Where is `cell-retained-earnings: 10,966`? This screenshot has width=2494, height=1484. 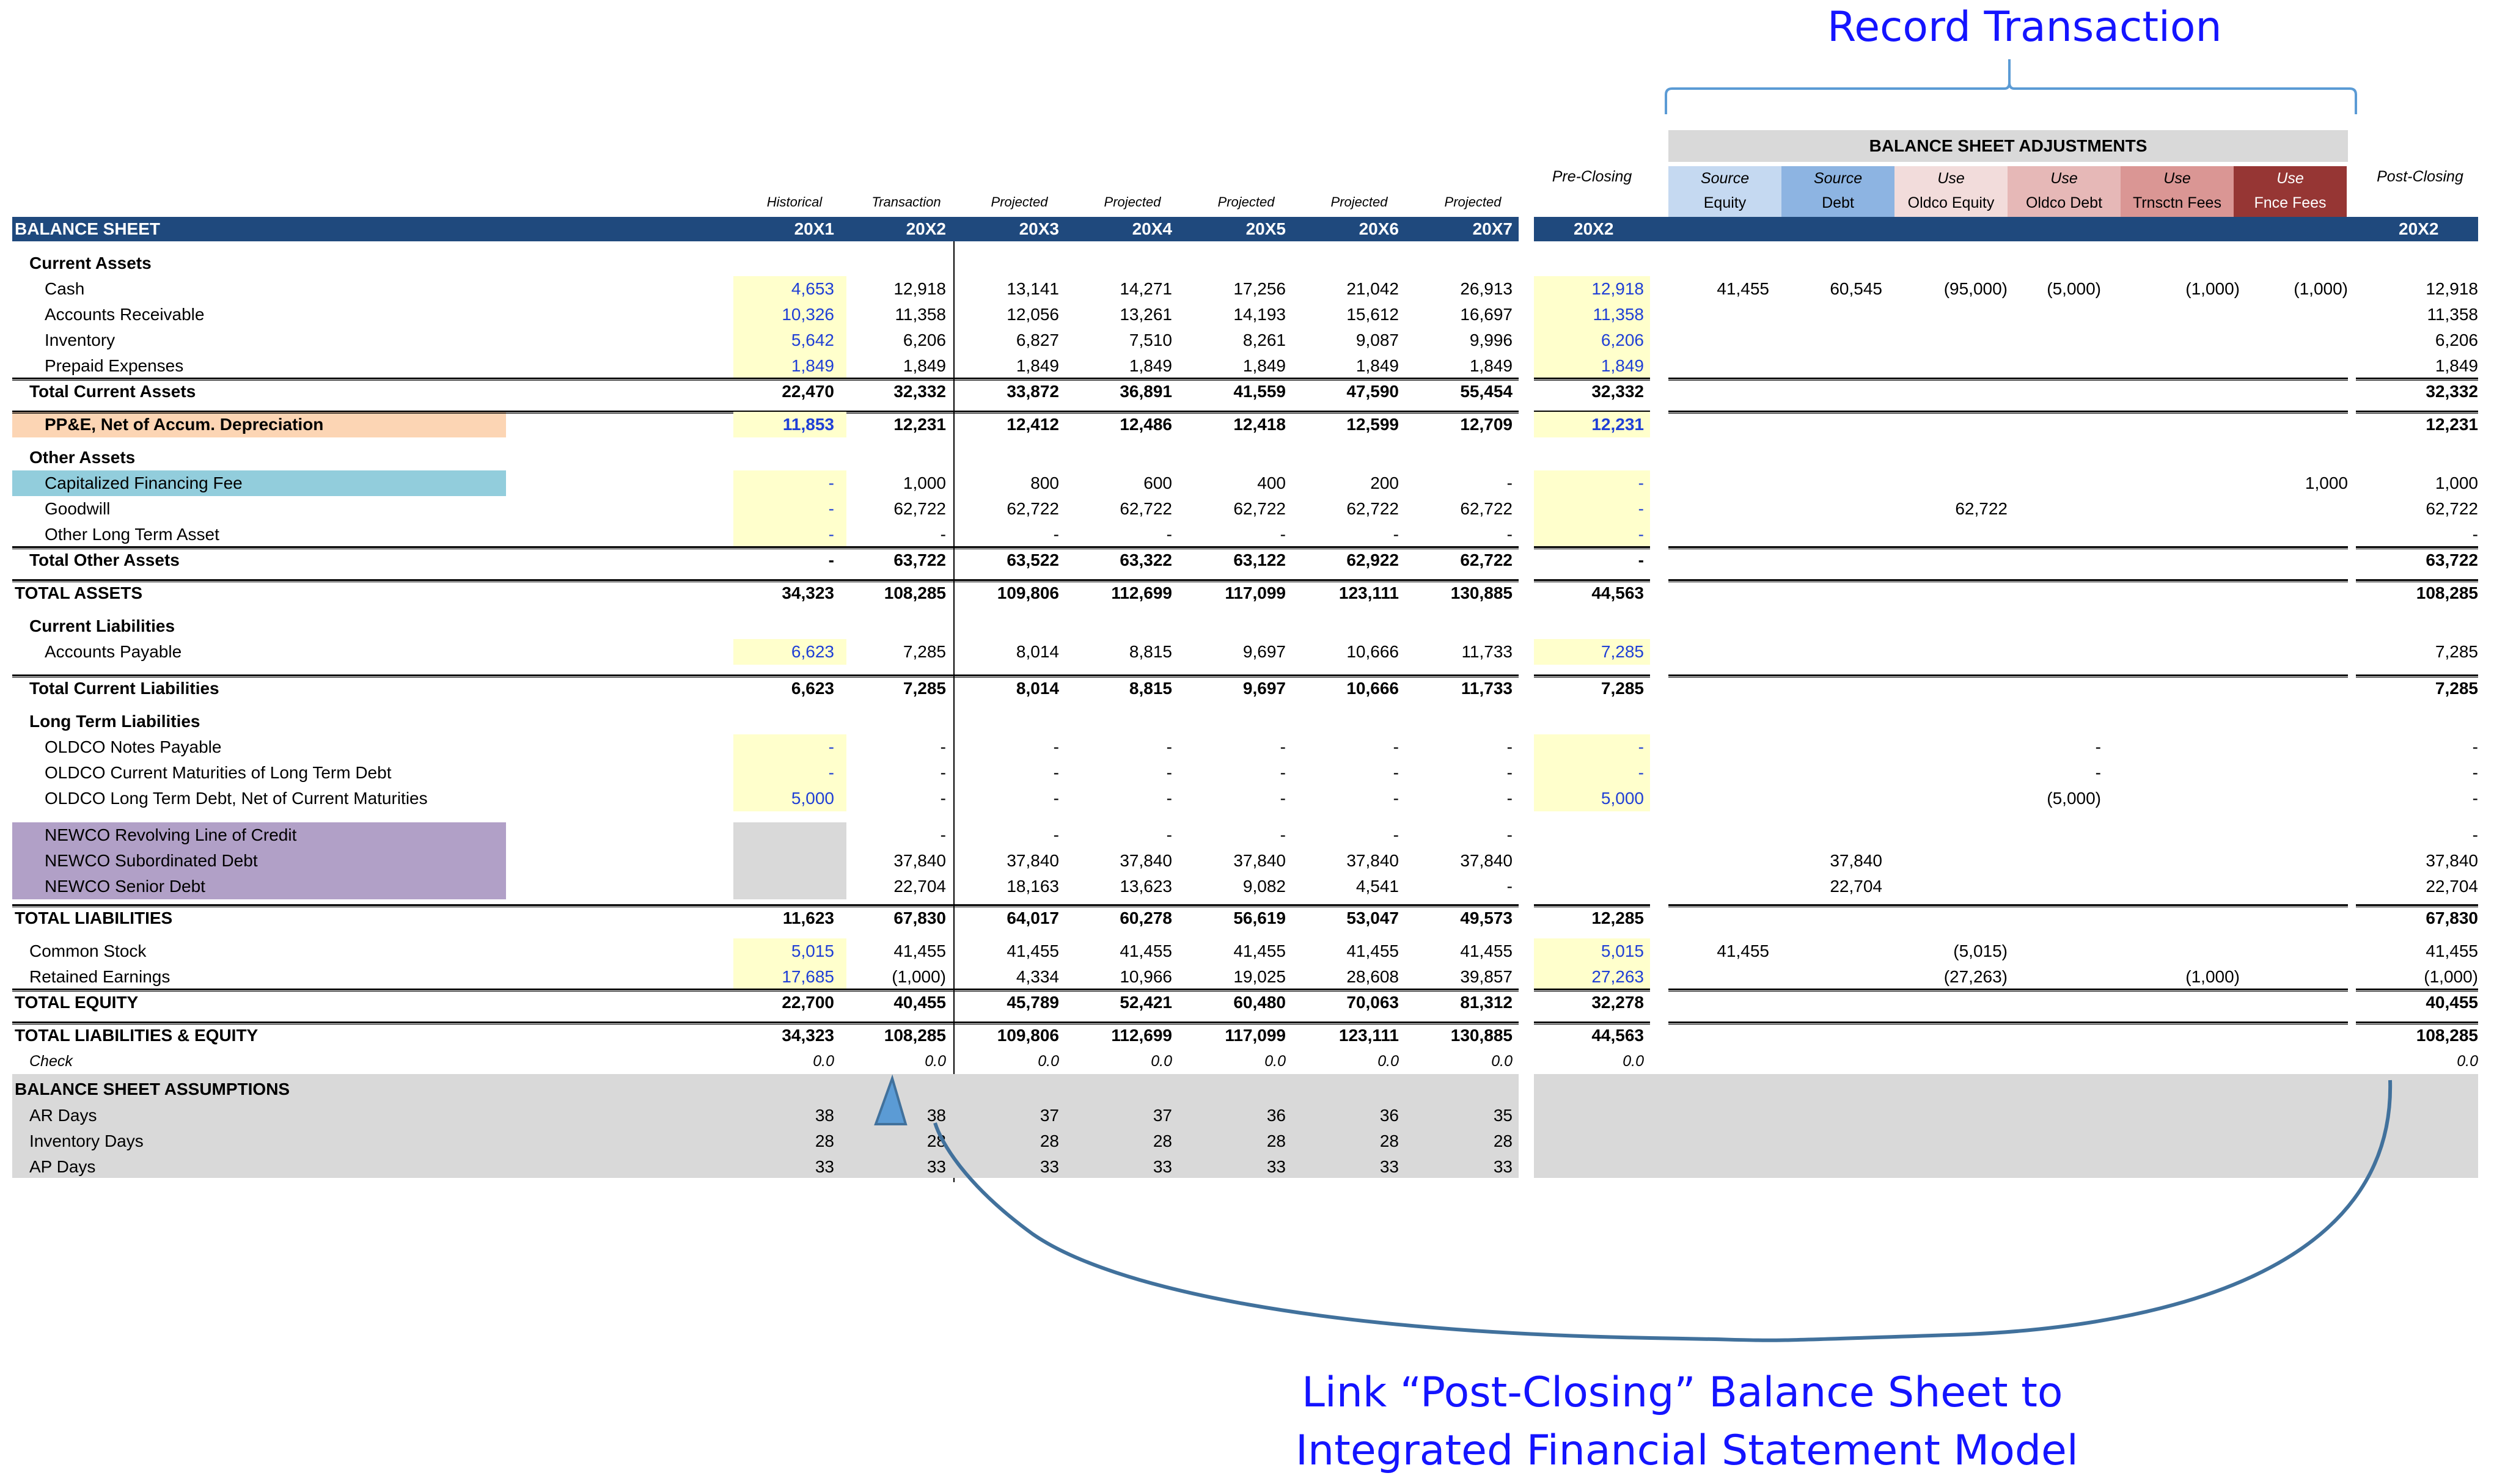
cell-retained-earnings: 10,966 is located at coordinates (1111, 977).